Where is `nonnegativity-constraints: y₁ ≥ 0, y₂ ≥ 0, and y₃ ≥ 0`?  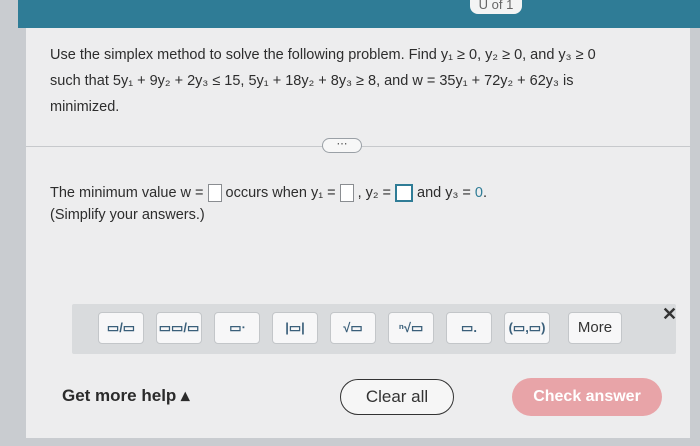 nonnegativity-constraints: y₁ ≥ 0, y₂ ≥ 0, and y₃ ≥ 0 is located at coordinates (518, 55).